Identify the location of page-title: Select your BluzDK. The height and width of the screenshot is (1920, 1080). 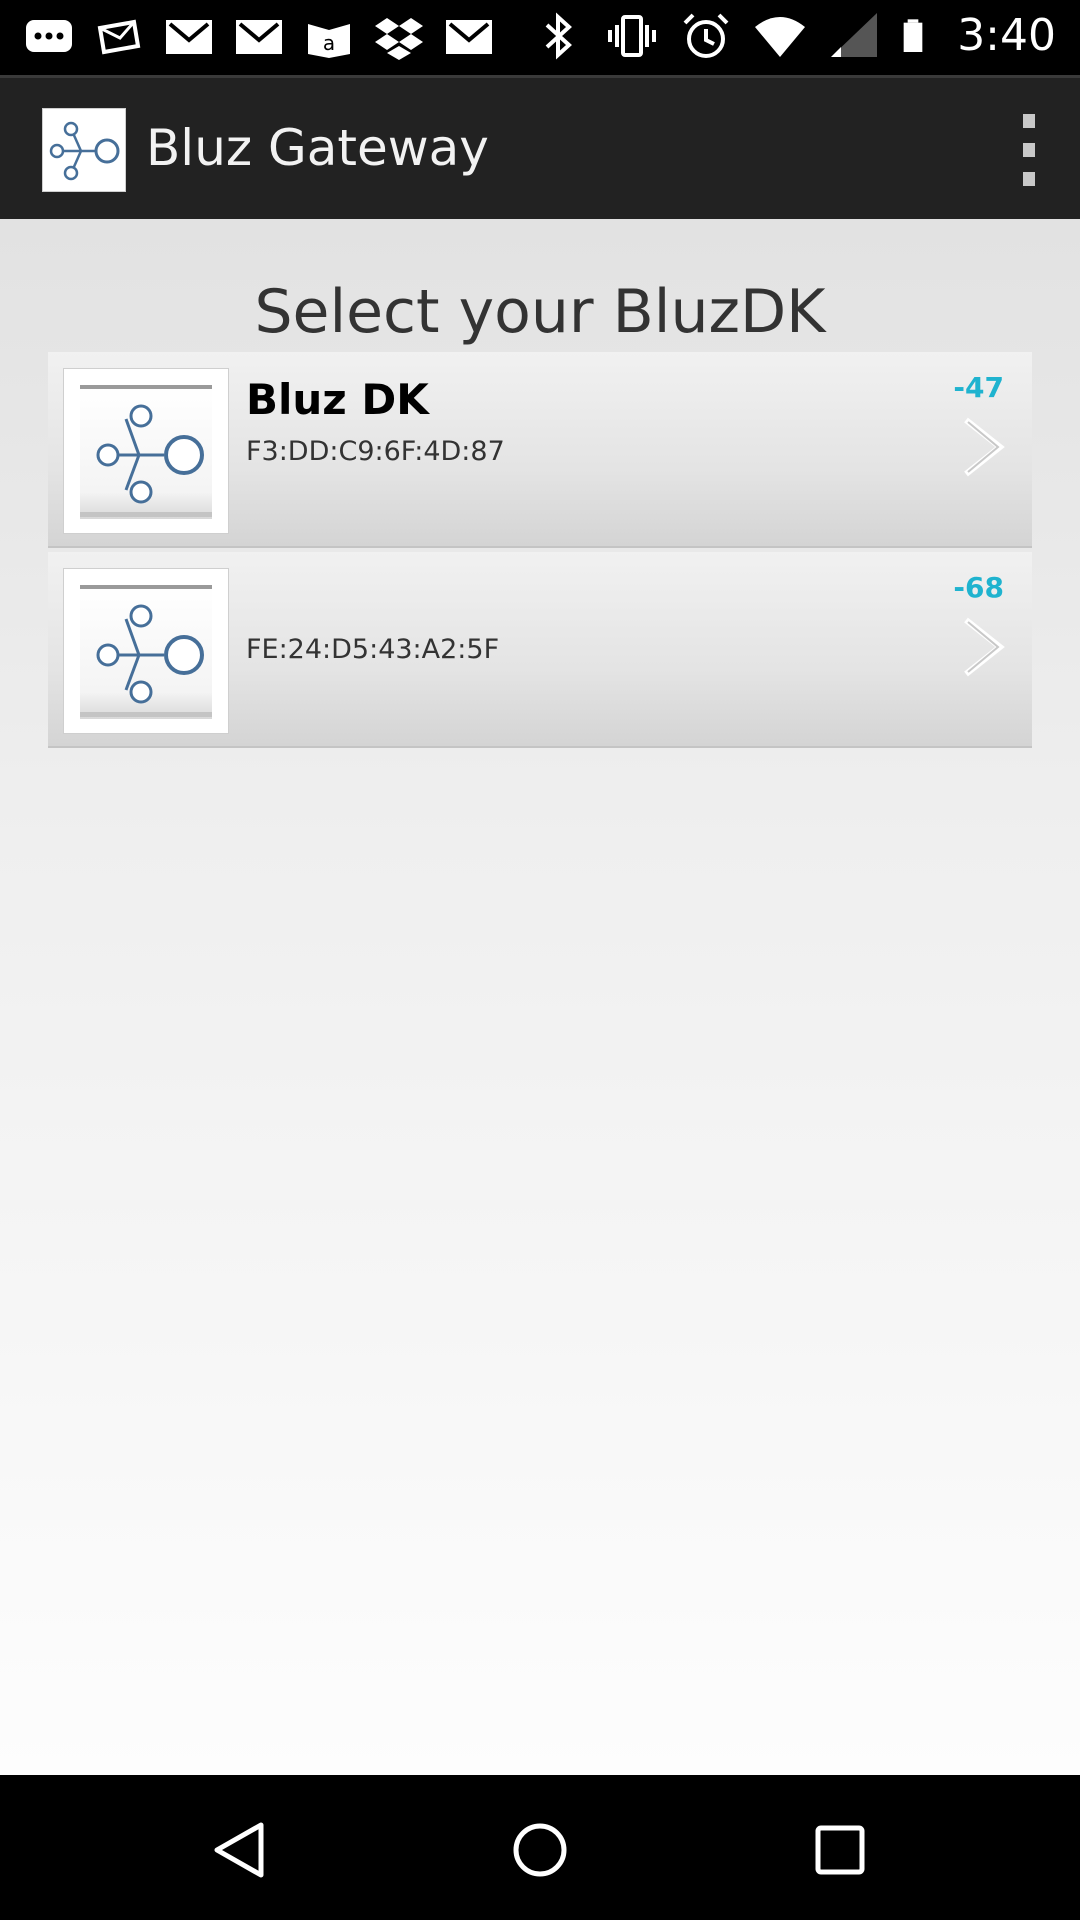
(540, 312).